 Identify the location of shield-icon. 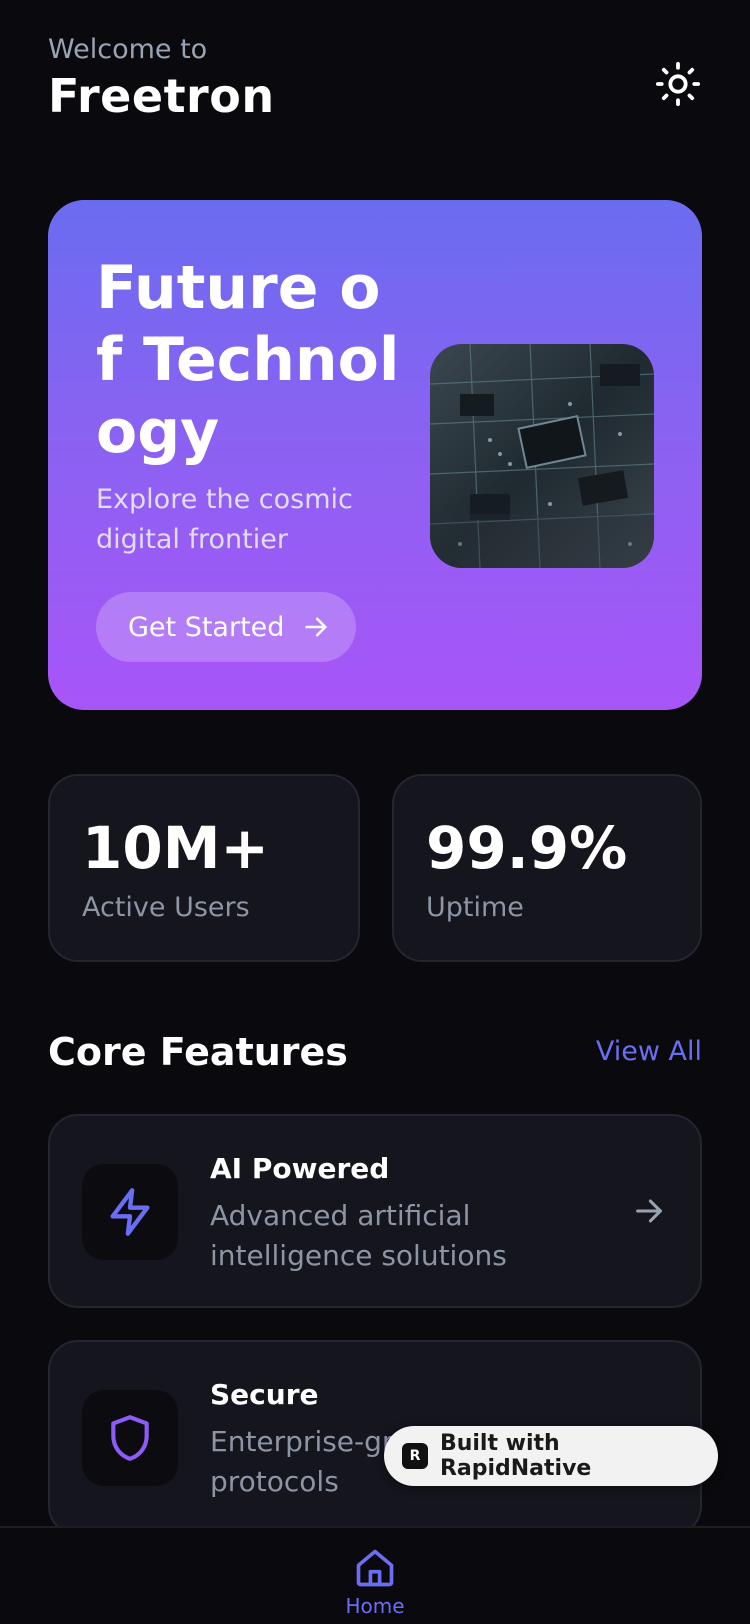
(130, 1438).